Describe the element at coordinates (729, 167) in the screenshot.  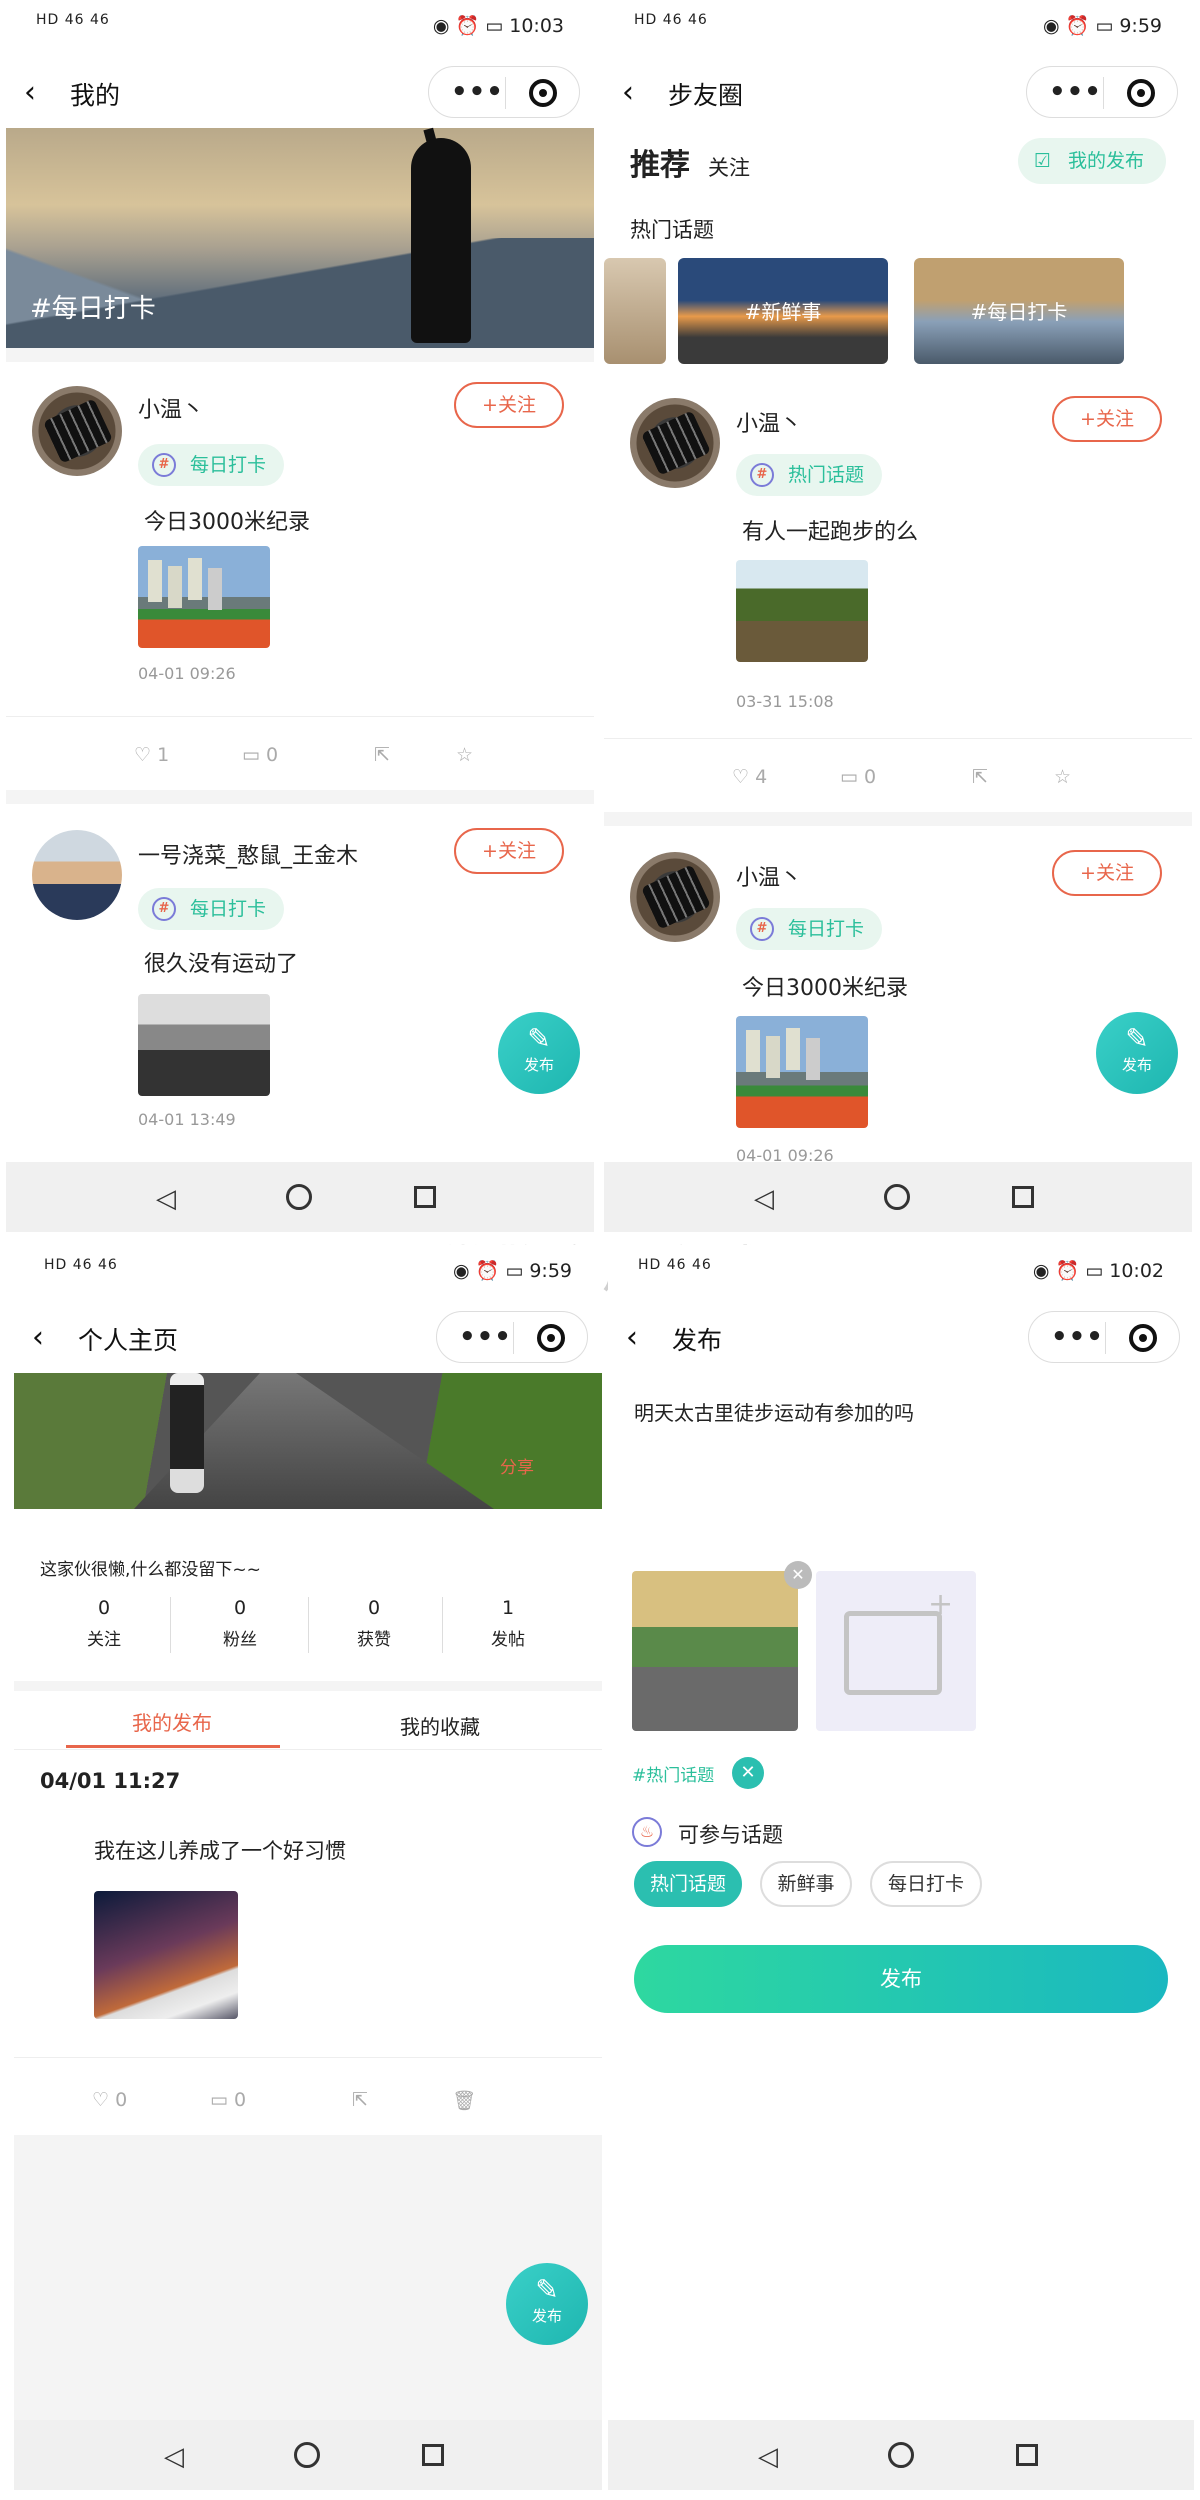
I see `tab-follow: 关注` at that location.